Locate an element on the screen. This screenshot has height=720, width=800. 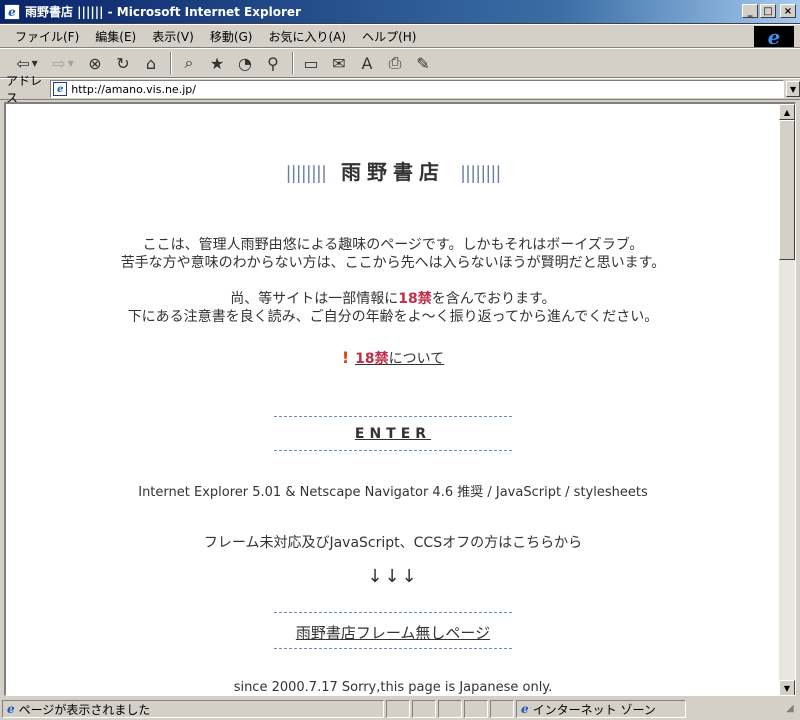
channels-icon: ⚲ is located at coordinates (273, 63).